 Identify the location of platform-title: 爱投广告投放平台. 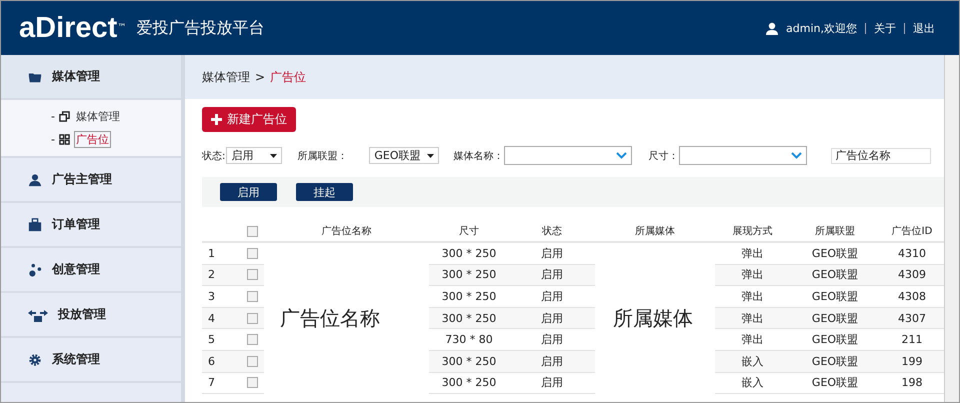
(200, 28).